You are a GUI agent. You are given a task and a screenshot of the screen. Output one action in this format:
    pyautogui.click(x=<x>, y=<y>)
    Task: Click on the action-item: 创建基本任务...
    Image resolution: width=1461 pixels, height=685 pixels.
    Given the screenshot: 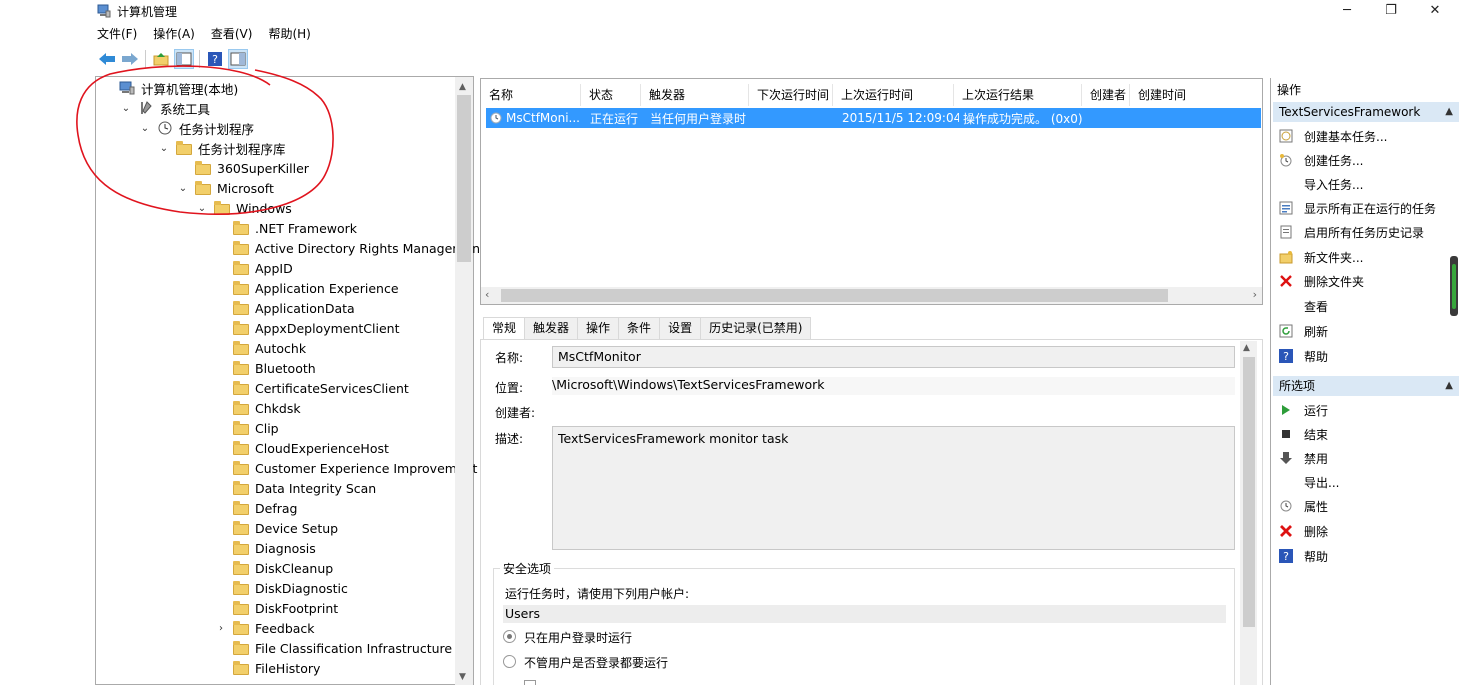 What is the action you would take?
    pyautogui.click(x=1333, y=136)
    